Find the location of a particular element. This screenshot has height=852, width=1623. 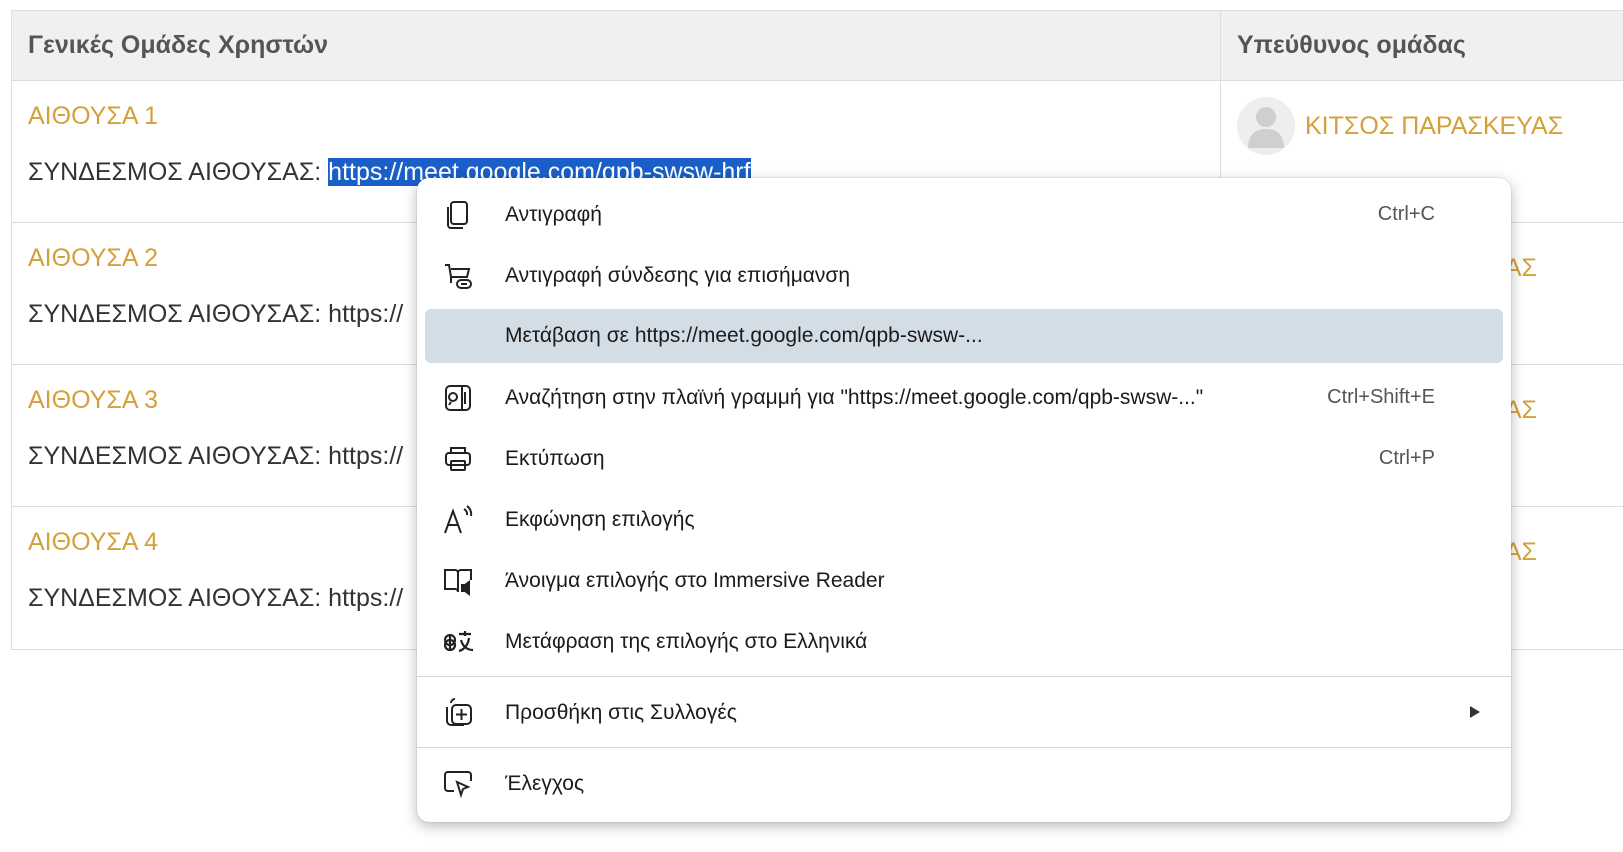

menu-item-label: Αντιγραφή is located at coordinates (553, 214).